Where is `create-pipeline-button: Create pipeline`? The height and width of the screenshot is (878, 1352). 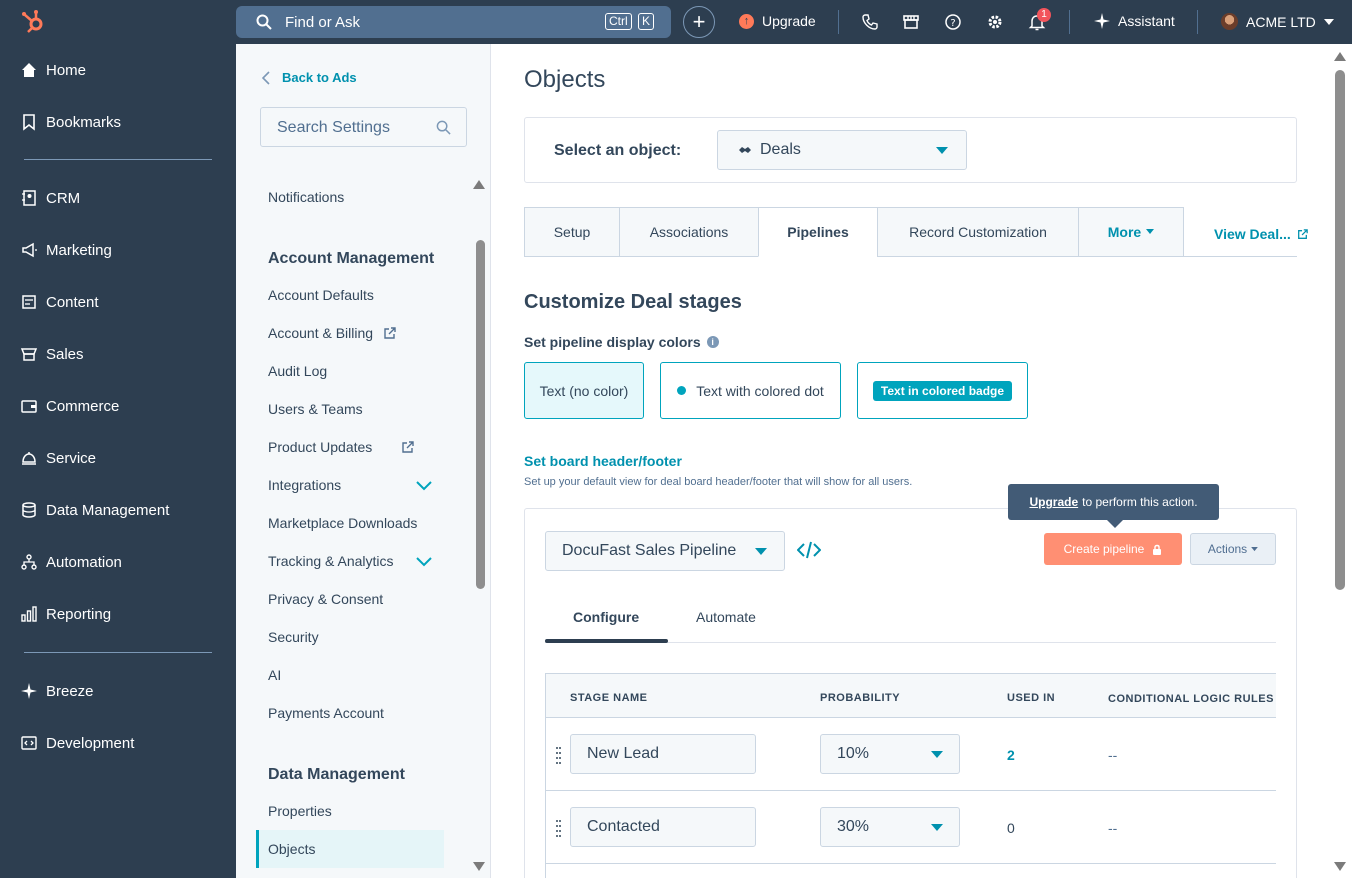 create-pipeline-button: Create pipeline is located at coordinates (1113, 549).